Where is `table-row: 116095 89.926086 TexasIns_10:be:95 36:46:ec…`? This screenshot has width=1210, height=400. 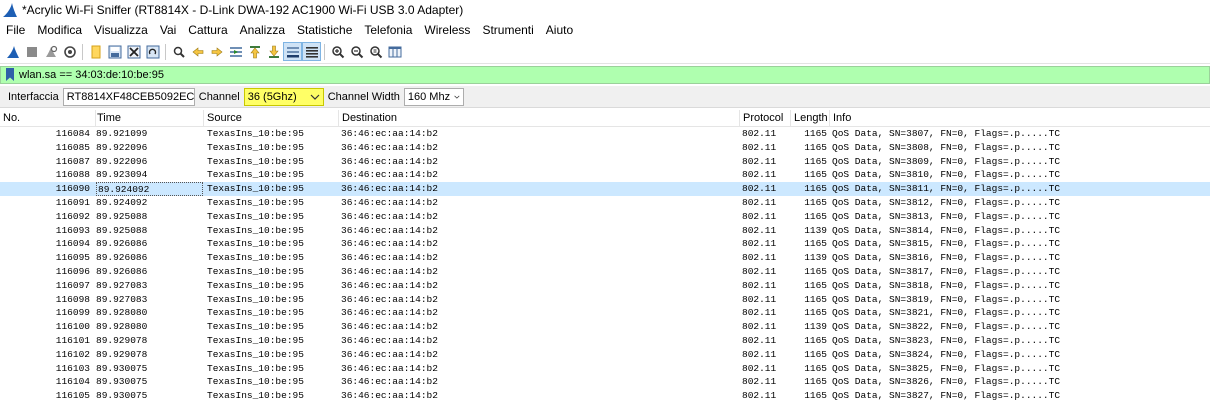 table-row: 116095 89.926086 TexasIns_10:be:95 36:46:ec… is located at coordinates (605, 258).